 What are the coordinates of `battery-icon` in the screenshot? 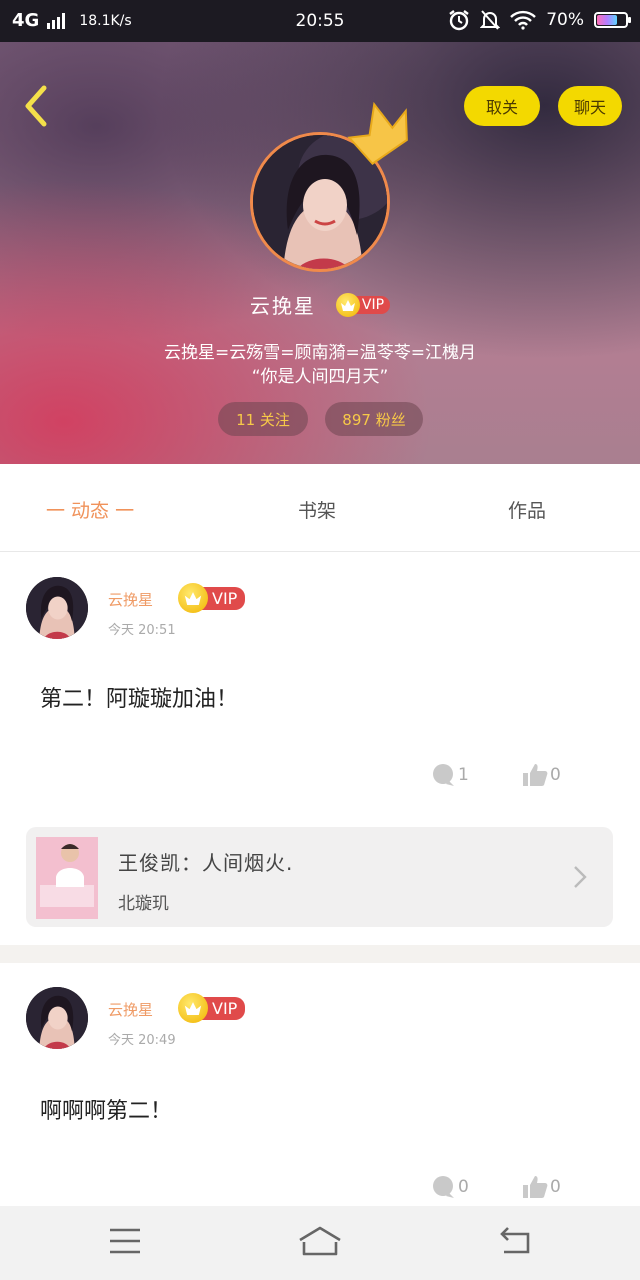 It's located at (612, 20).